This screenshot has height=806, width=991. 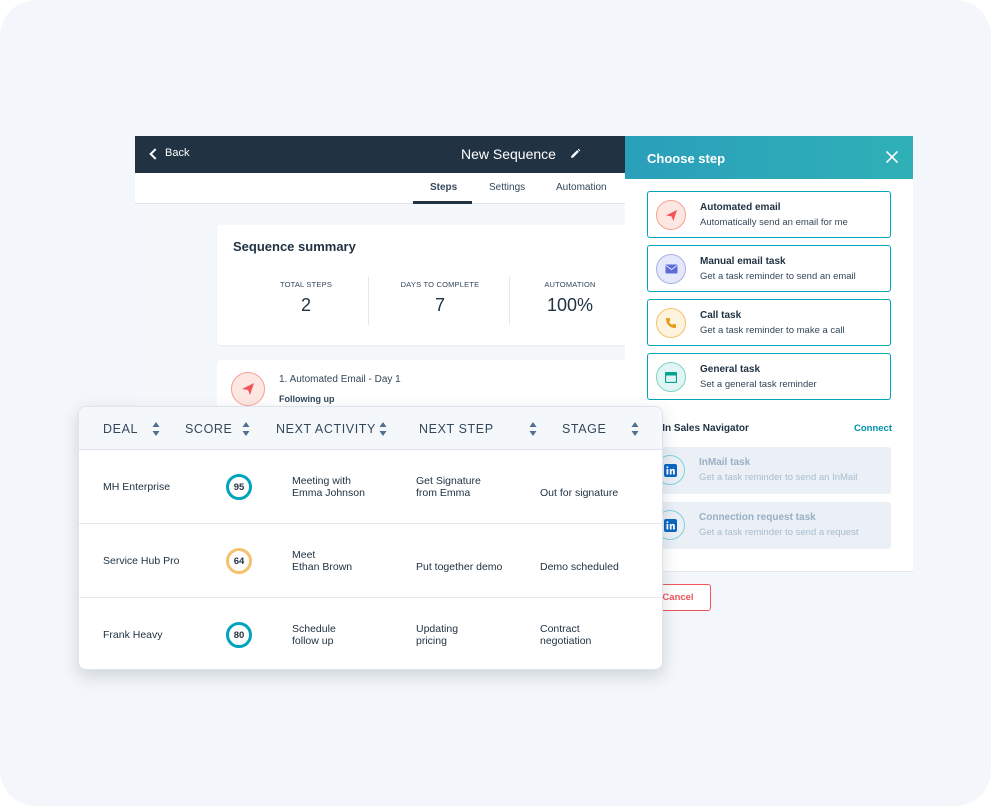 What do you see at coordinates (566, 641) in the screenshot?
I see `stage-line: negotiation` at bounding box center [566, 641].